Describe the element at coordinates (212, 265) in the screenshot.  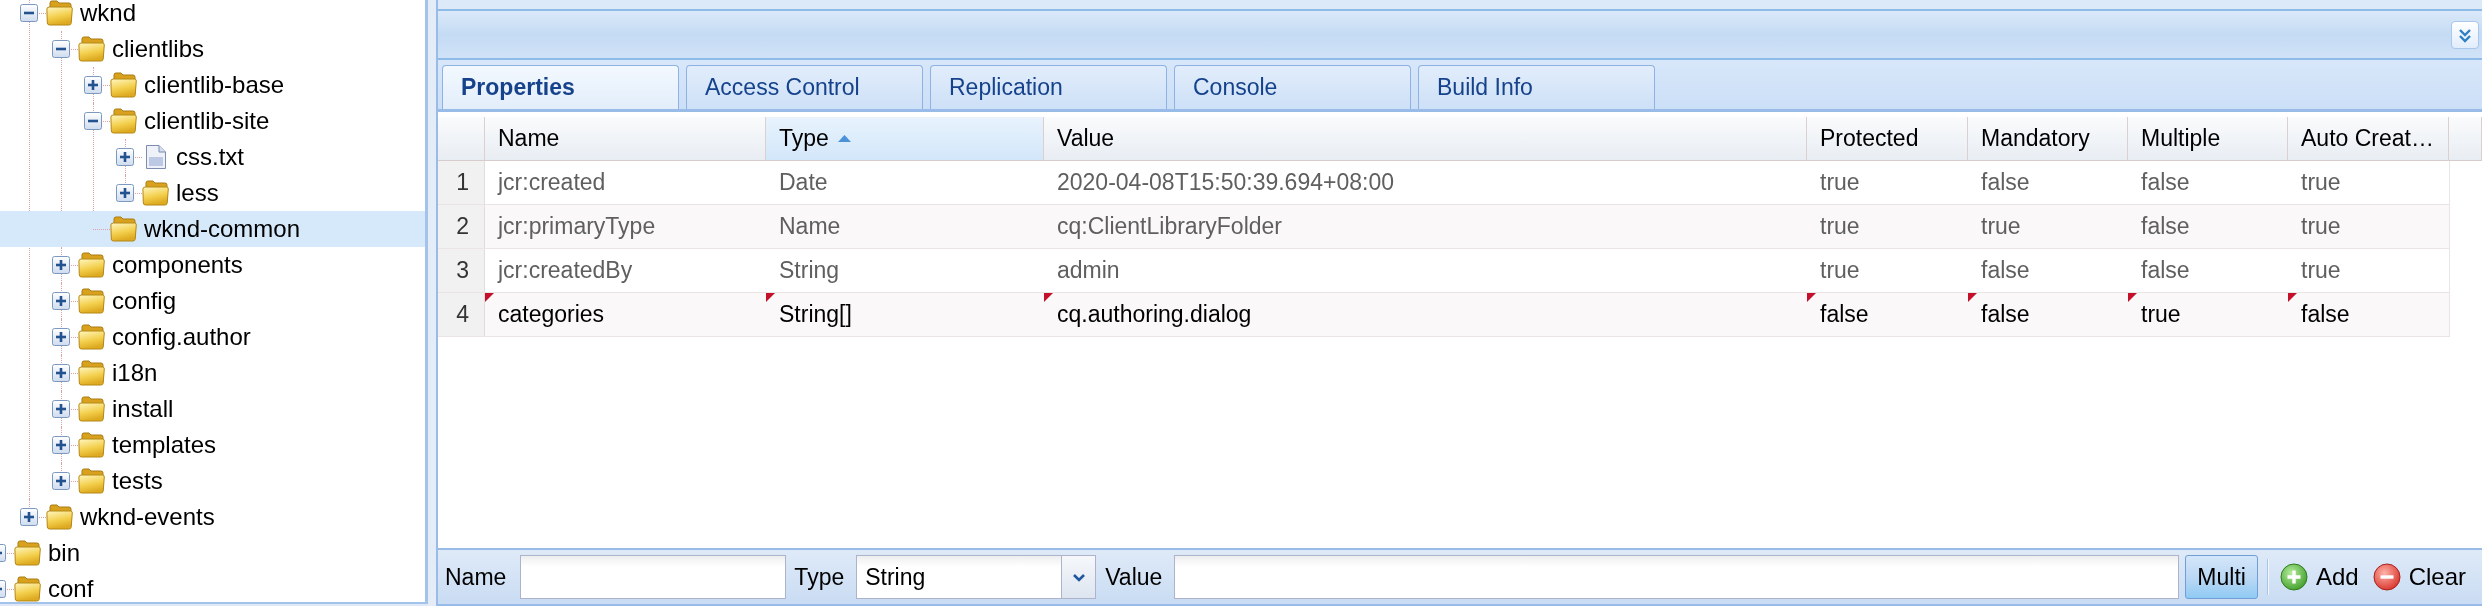
I see `tree-row: components` at that location.